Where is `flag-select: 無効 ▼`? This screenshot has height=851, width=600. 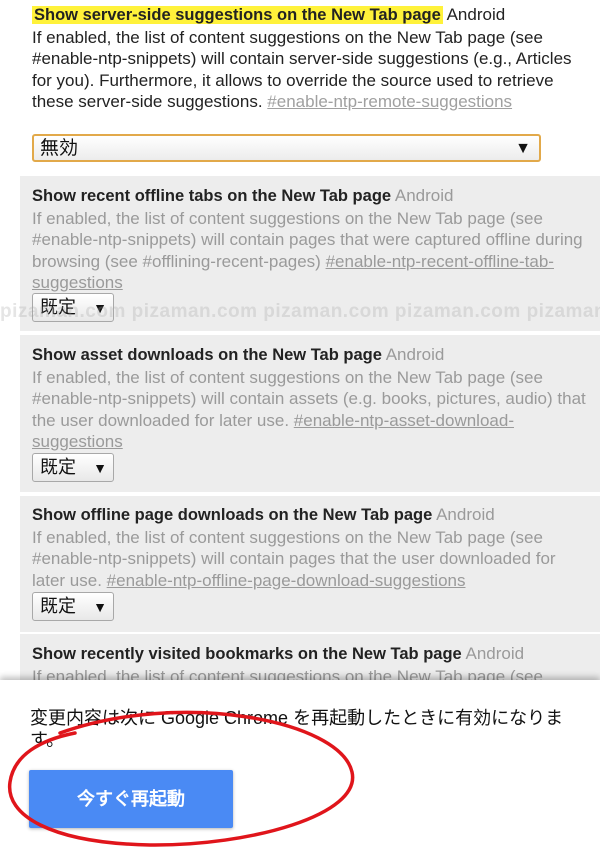 flag-select: 無効 ▼ is located at coordinates (286, 148).